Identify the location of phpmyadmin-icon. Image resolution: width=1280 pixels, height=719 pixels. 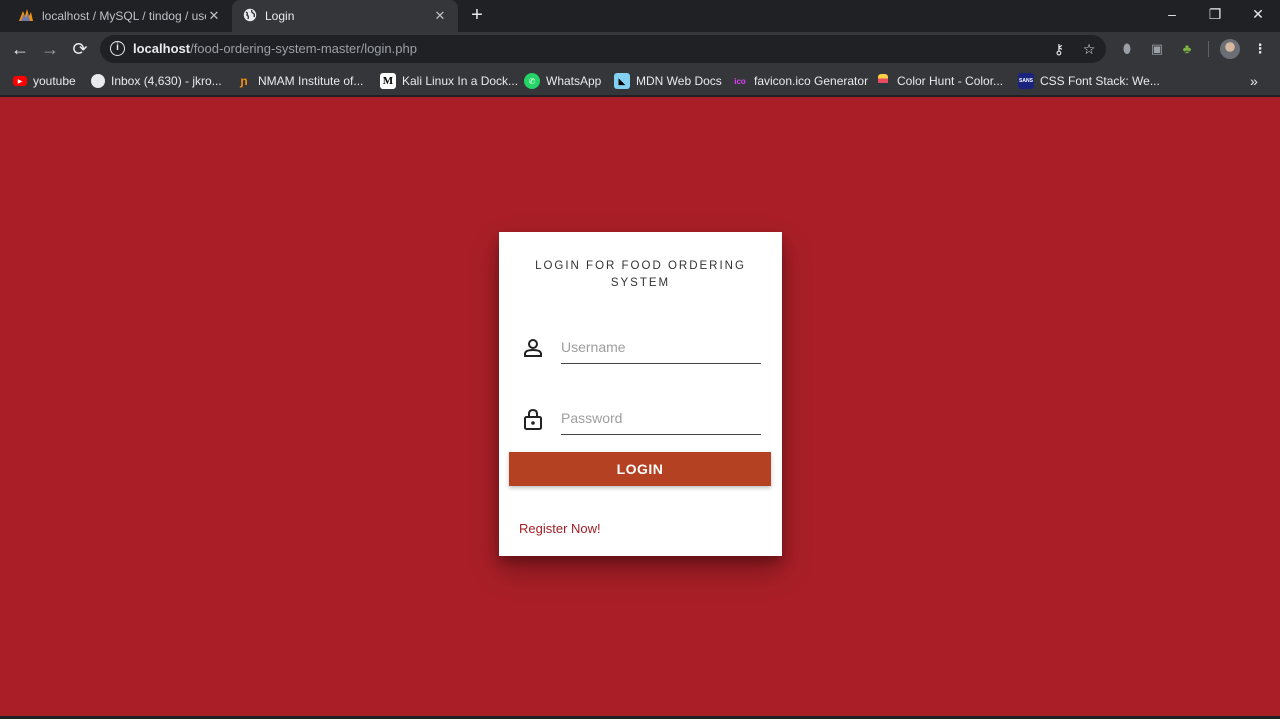
(26, 16).